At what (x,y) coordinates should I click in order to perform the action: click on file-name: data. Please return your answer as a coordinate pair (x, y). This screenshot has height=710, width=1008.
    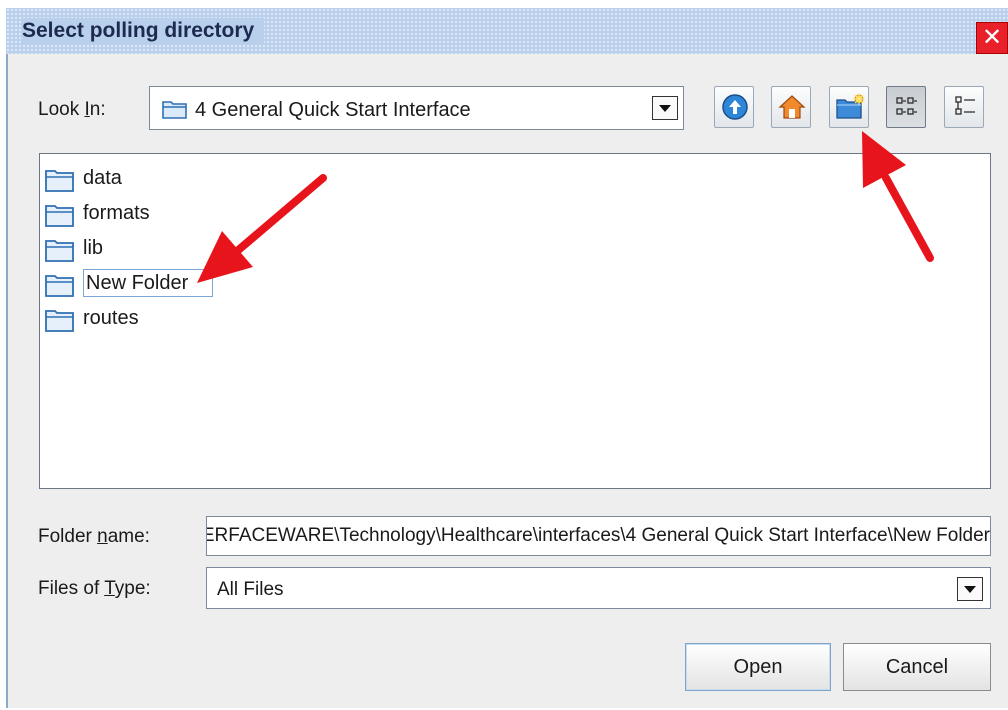
    Looking at the image, I should click on (102, 178).